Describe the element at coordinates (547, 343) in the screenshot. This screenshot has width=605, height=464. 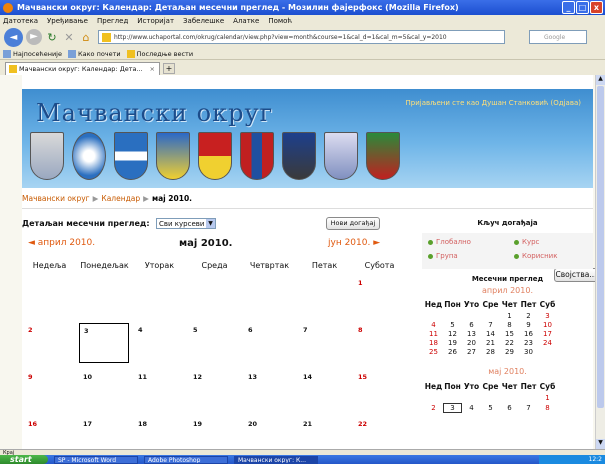
I see `mini-day: 24` at that location.